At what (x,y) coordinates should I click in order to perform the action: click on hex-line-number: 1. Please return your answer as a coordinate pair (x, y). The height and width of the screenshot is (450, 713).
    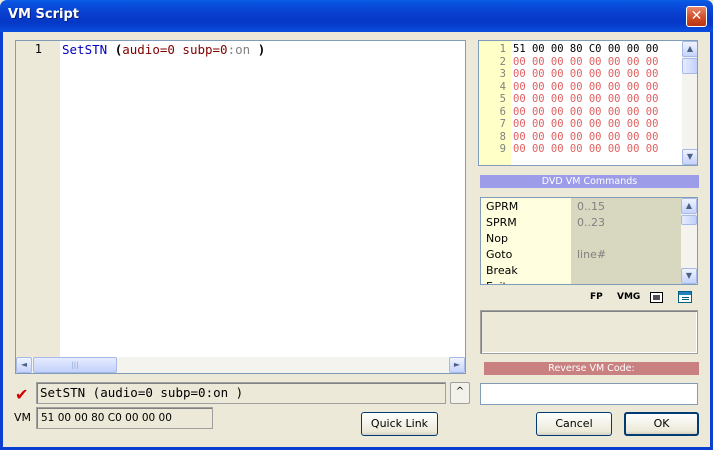
    Looking at the image, I should click on (502, 49).